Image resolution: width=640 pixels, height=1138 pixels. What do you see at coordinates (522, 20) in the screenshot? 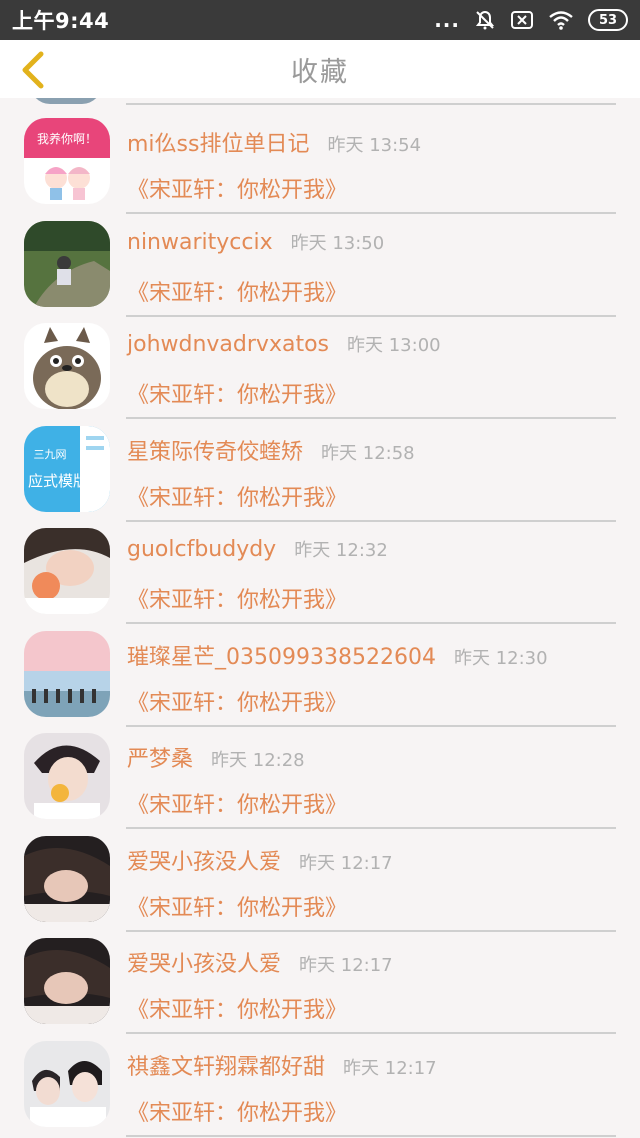
I see `no-sim-icon` at bounding box center [522, 20].